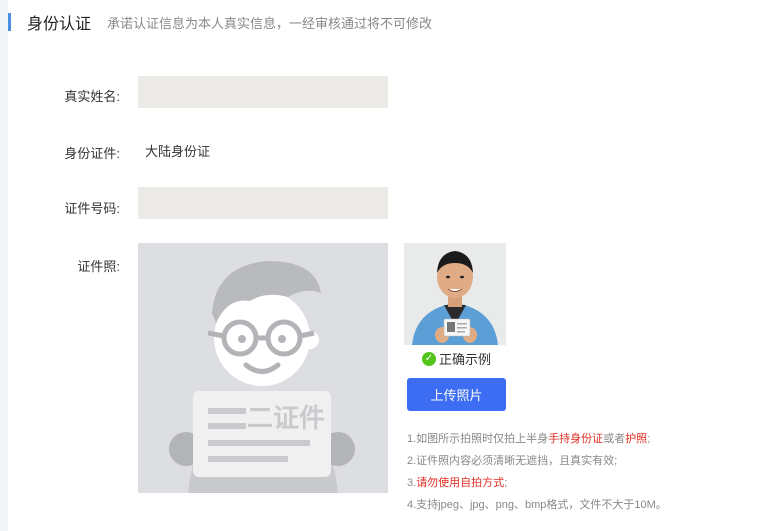 Image resolution: width=762 pixels, height=531 pixels. Describe the element at coordinates (92, 208) in the screenshot. I see `id-number-label: 证件号码:` at that location.